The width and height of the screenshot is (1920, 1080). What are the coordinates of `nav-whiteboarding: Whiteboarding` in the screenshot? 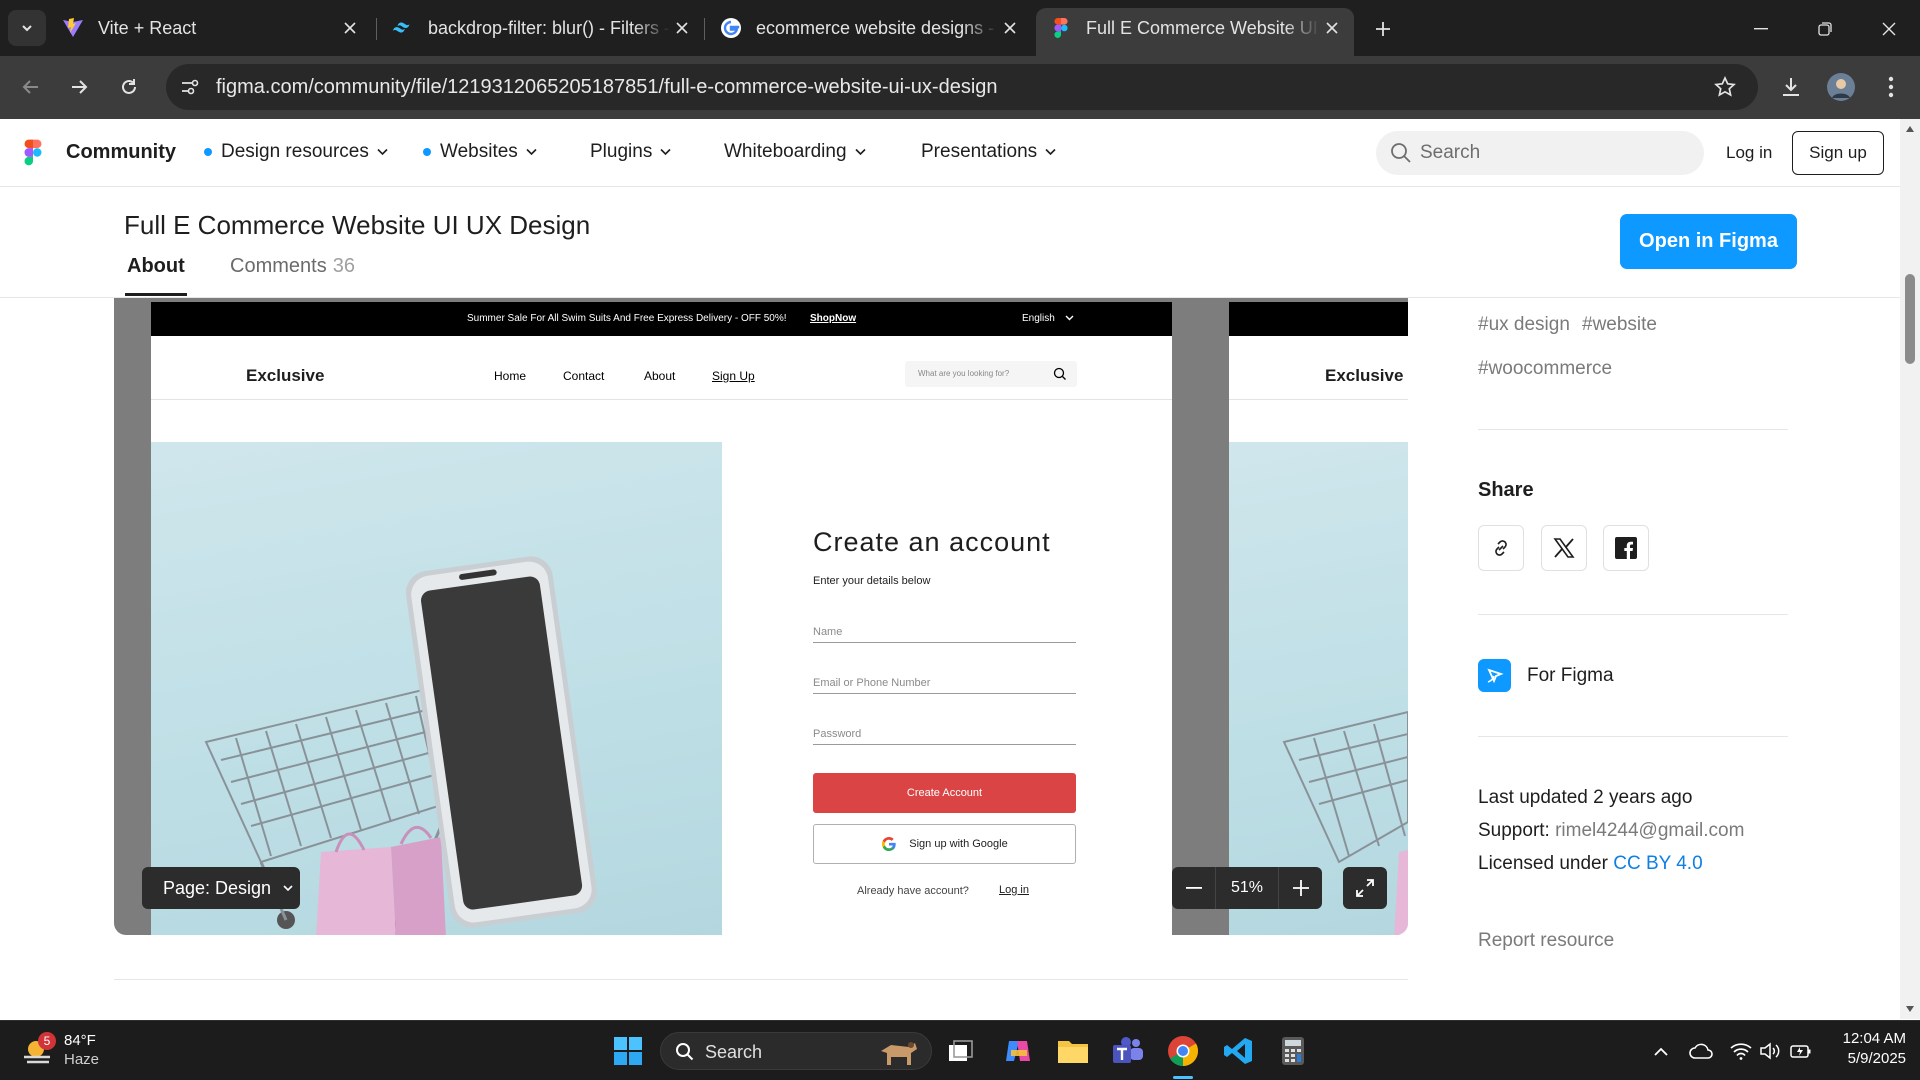 It's located at (795, 152).